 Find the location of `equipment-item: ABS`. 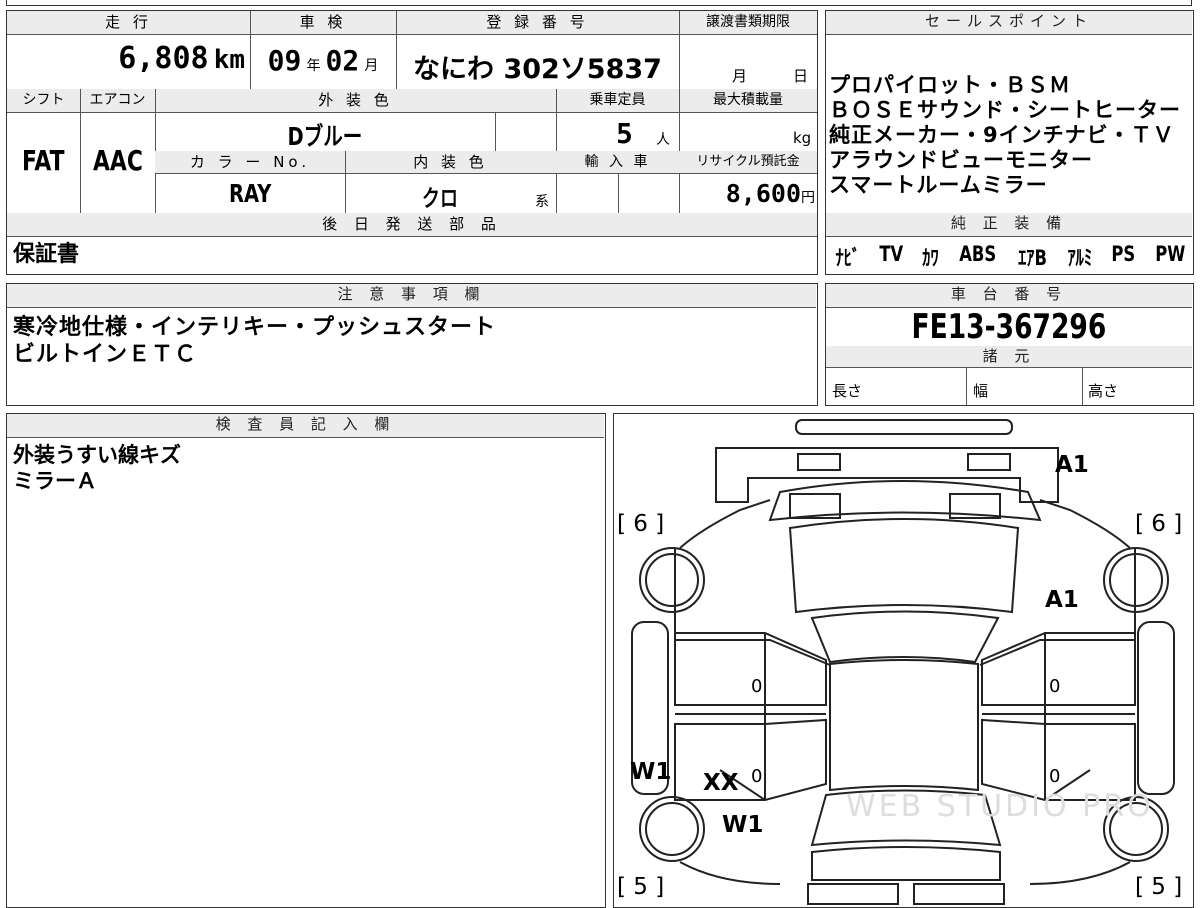

equipment-item: ABS is located at coordinates (977, 254).